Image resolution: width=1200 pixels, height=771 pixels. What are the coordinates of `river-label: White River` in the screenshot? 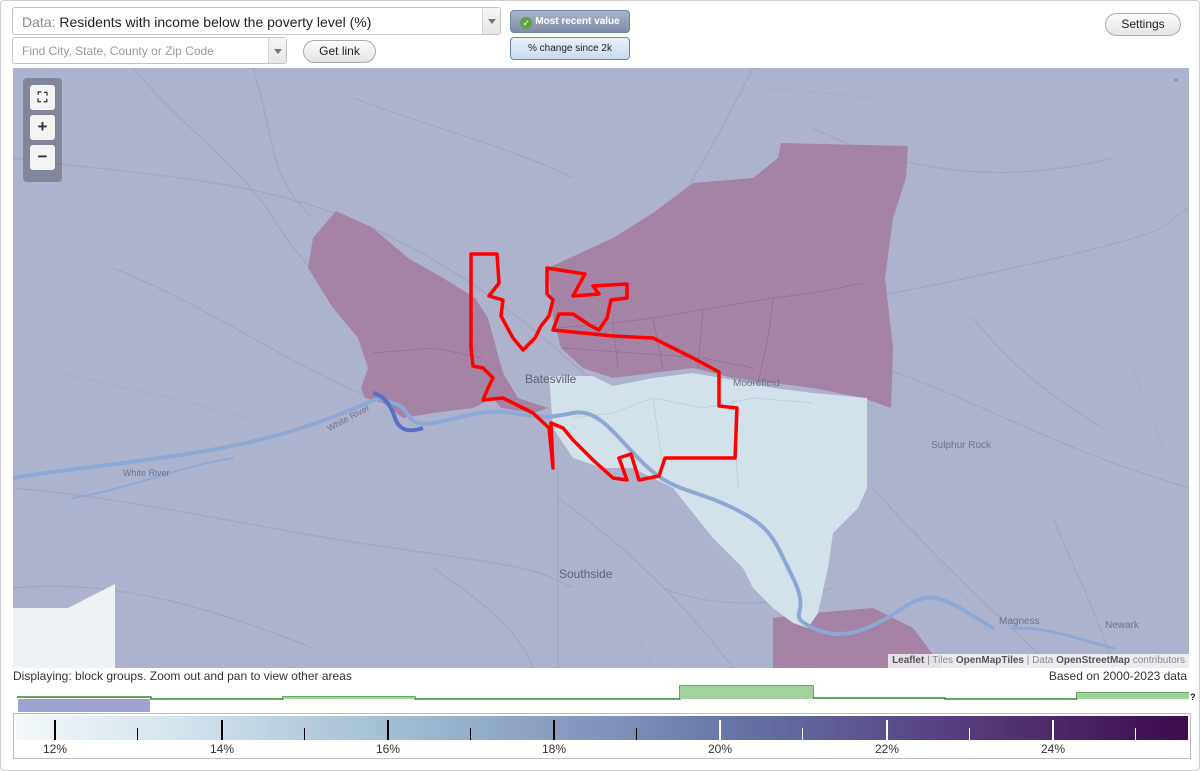 It's located at (146, 473).